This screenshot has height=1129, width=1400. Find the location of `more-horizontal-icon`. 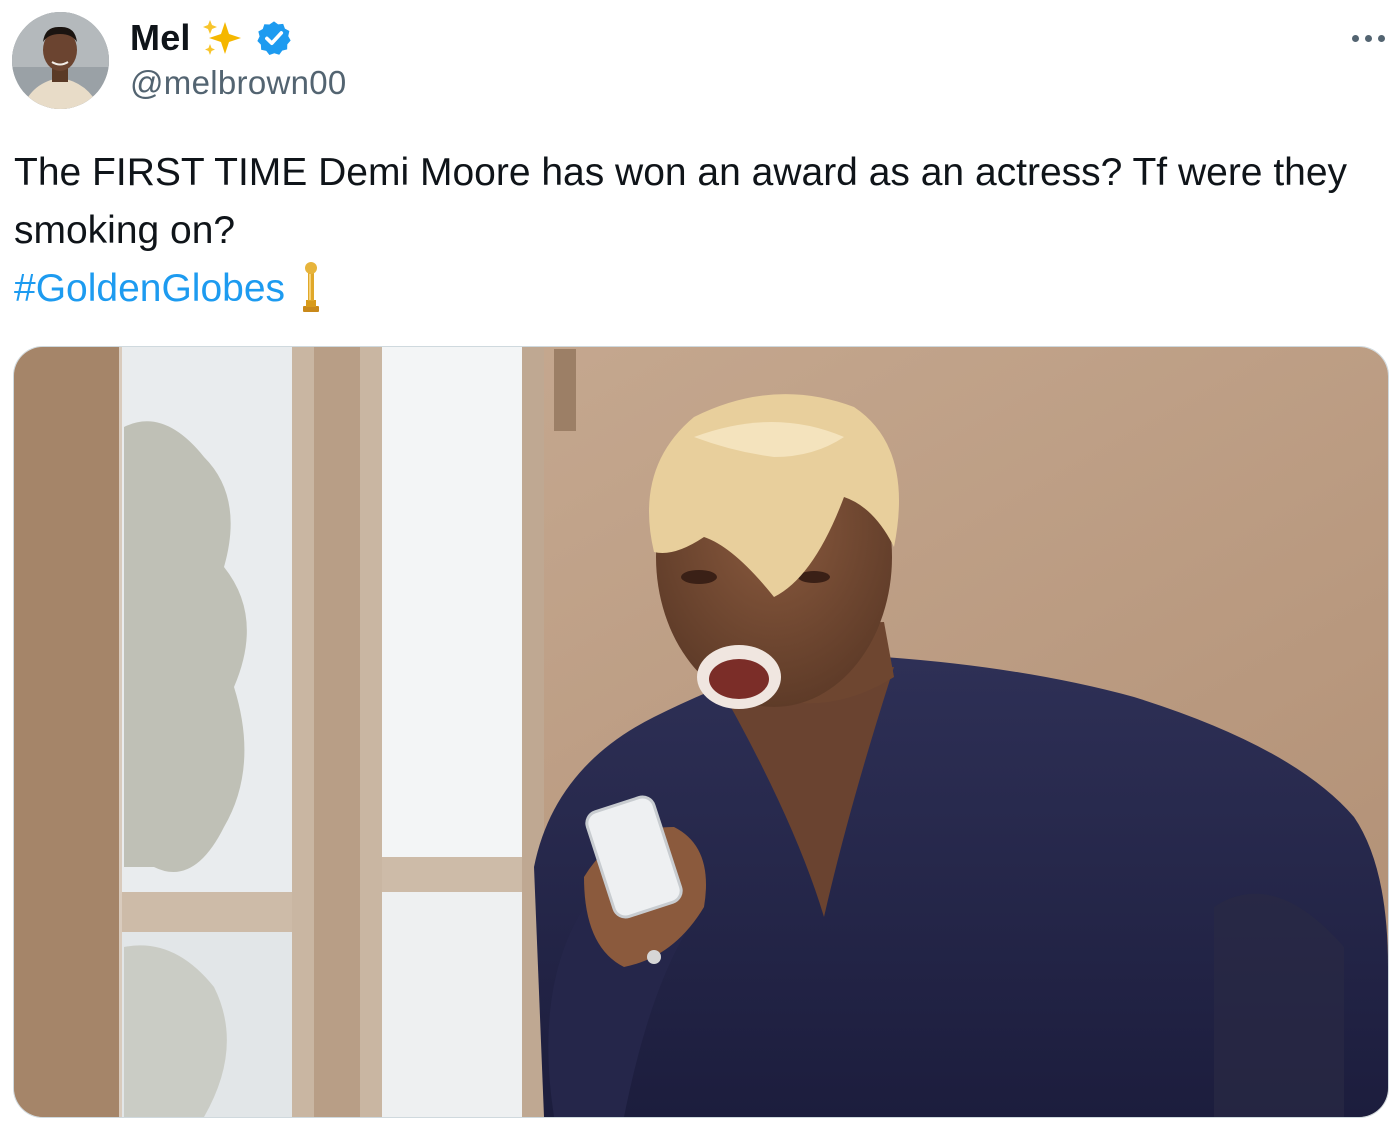

more-horizontal-icon is located at coordinates (1355, 38).